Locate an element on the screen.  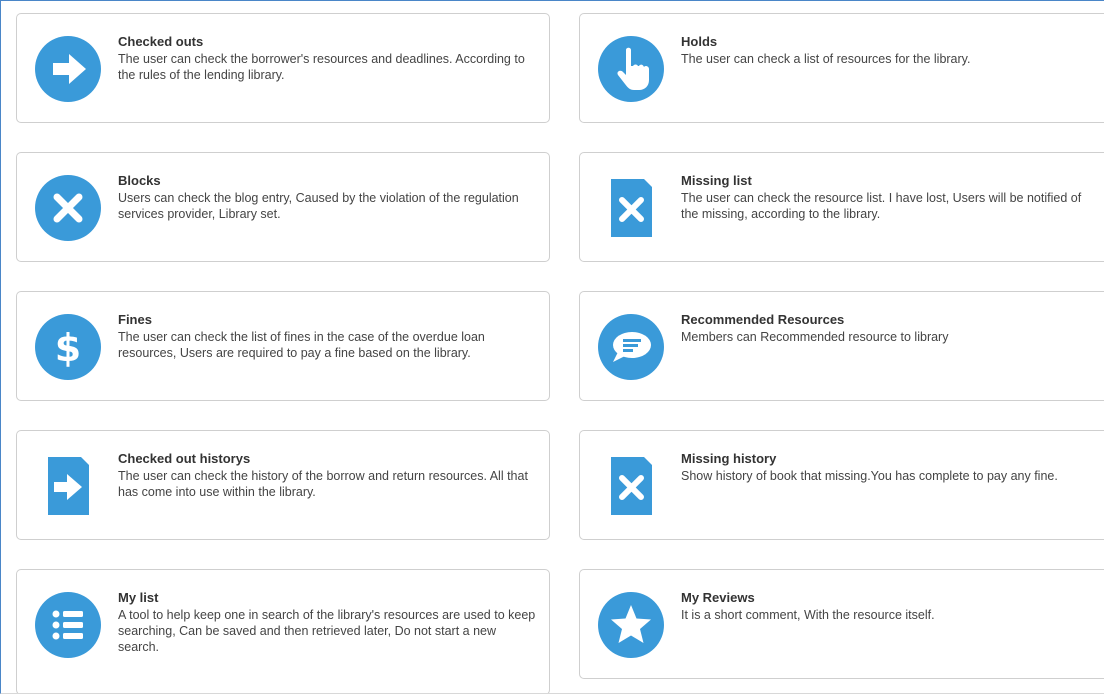
card-title: Checked outs is located at coordinates (161, 41).